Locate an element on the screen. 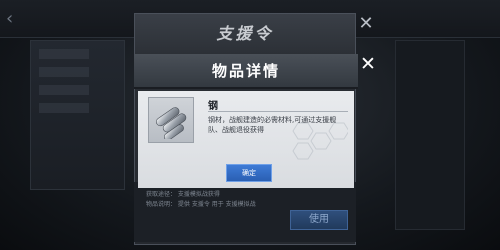  modal-close-icon: ✕ is located at coordinates (368, 64).